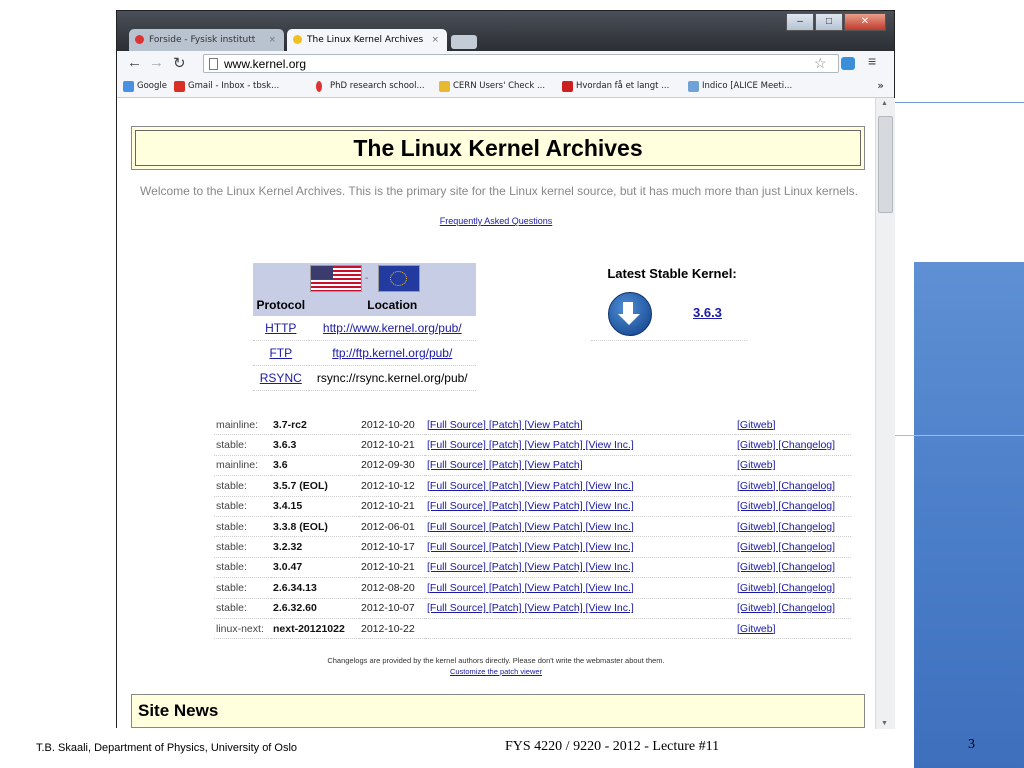 Image resolution: width=1024 pixels, height=768 pixels. I want to click on menu-icon: ≡, so click(872, 61).